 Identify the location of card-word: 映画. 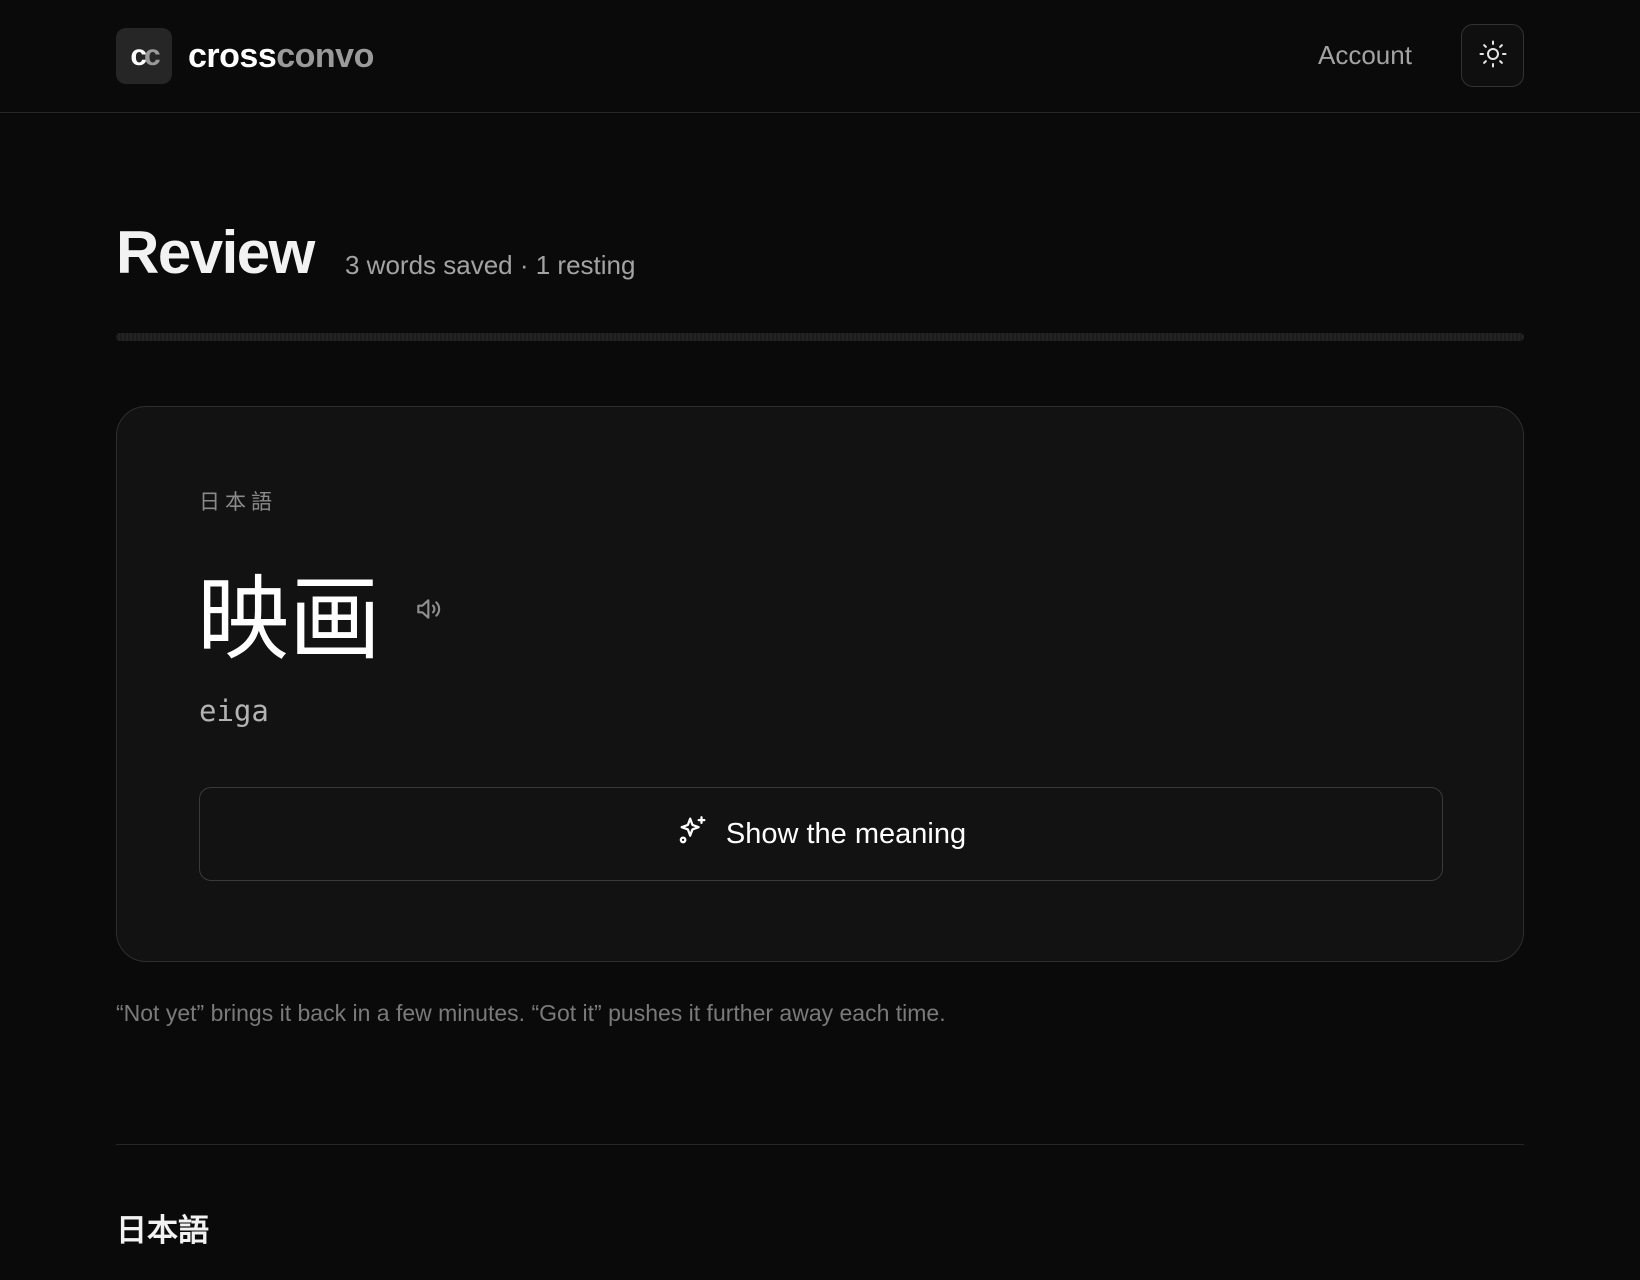
(289, 620).